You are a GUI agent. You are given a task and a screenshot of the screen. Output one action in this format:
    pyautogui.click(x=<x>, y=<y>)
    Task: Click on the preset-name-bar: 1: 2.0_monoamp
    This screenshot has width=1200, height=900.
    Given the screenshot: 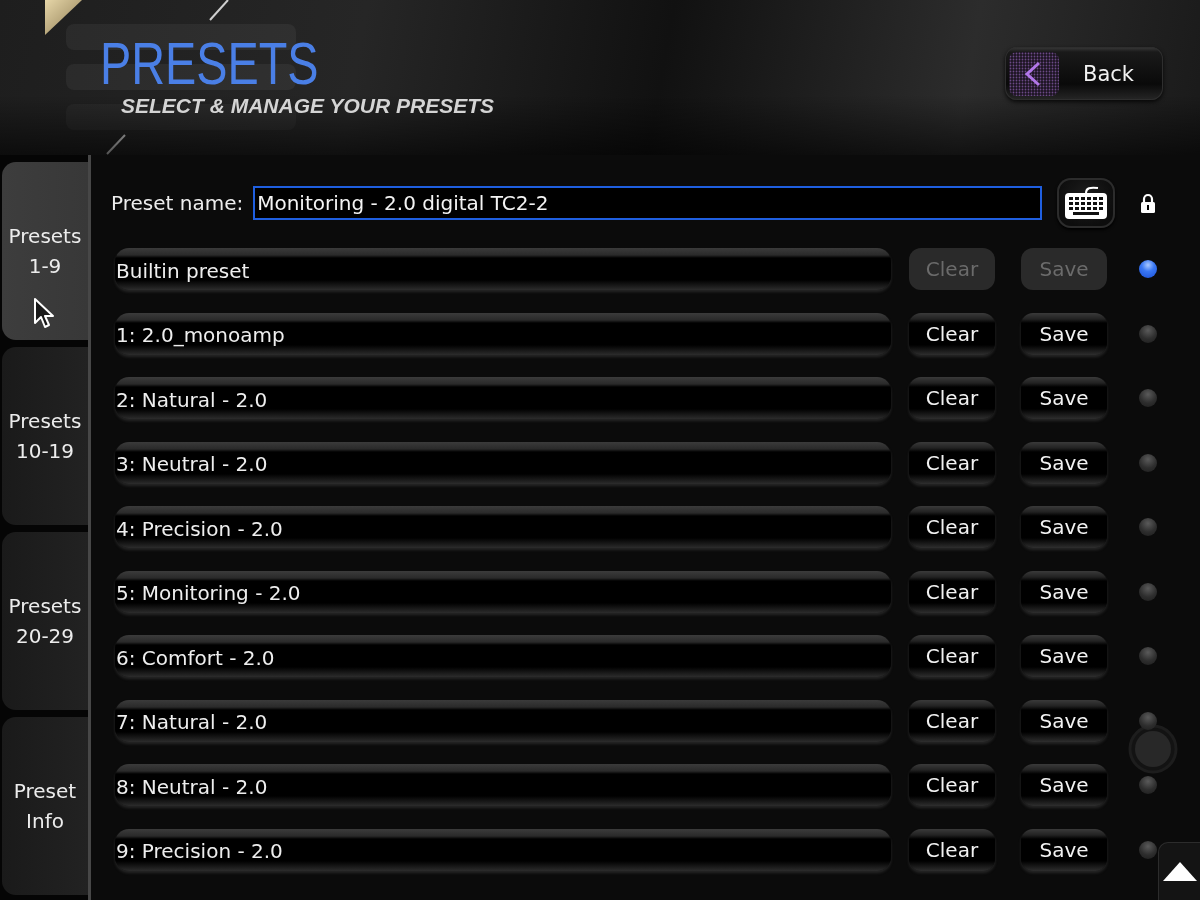 What is the action you would take?
    pyautogui.click(x=503, y=333)
    